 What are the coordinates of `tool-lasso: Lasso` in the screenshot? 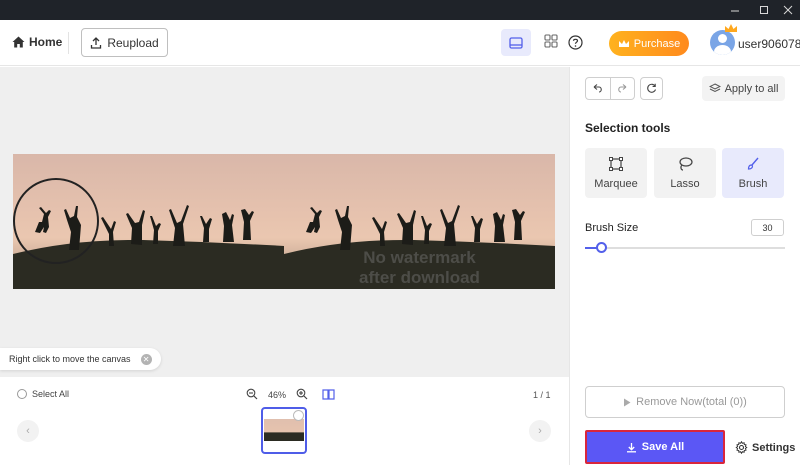 It's located at (685, 173).